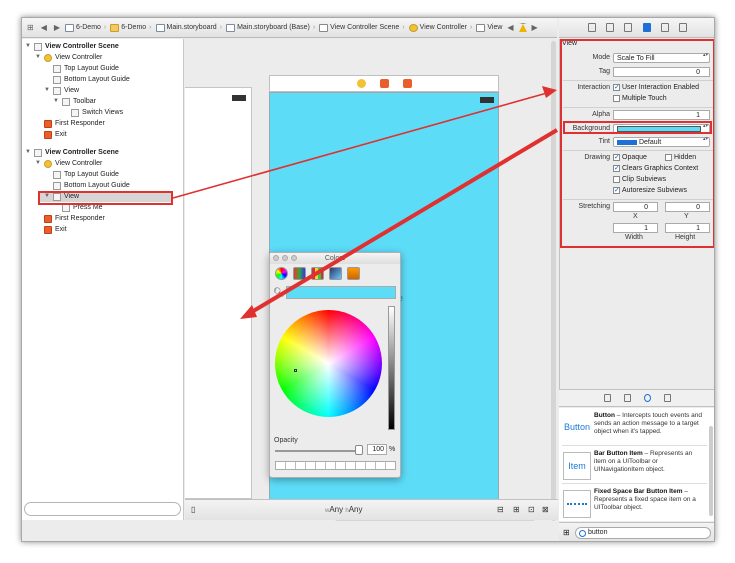 The width and height of the screenshot is (735, 563). Describe the element at coordinates (79, 57) in the screenshot. I see `outline-label: View Controller` at that location.